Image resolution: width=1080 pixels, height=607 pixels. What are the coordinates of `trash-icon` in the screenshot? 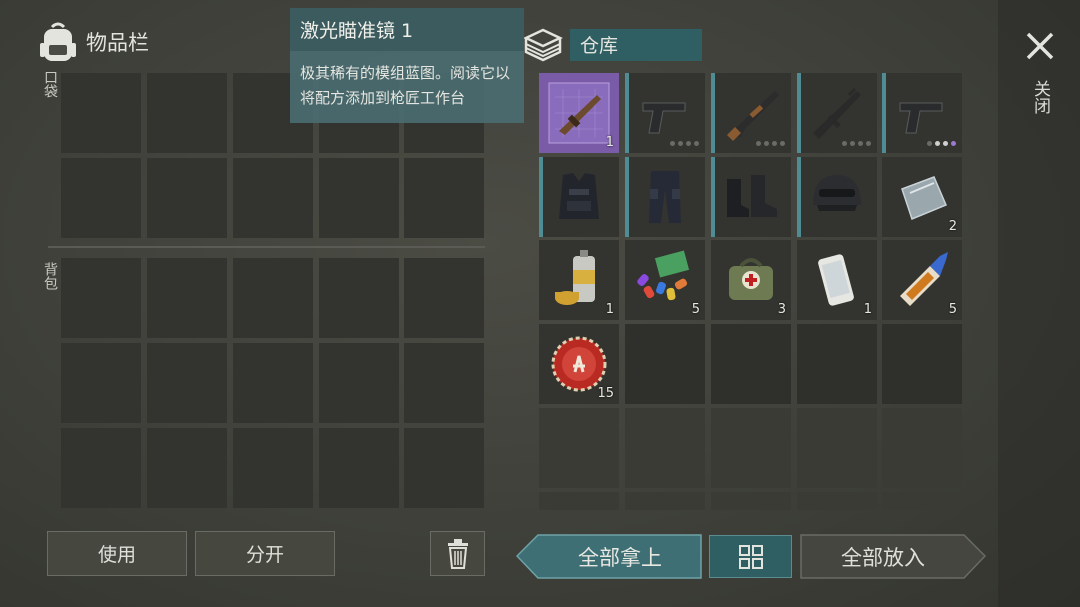 It's located at (457, 553).